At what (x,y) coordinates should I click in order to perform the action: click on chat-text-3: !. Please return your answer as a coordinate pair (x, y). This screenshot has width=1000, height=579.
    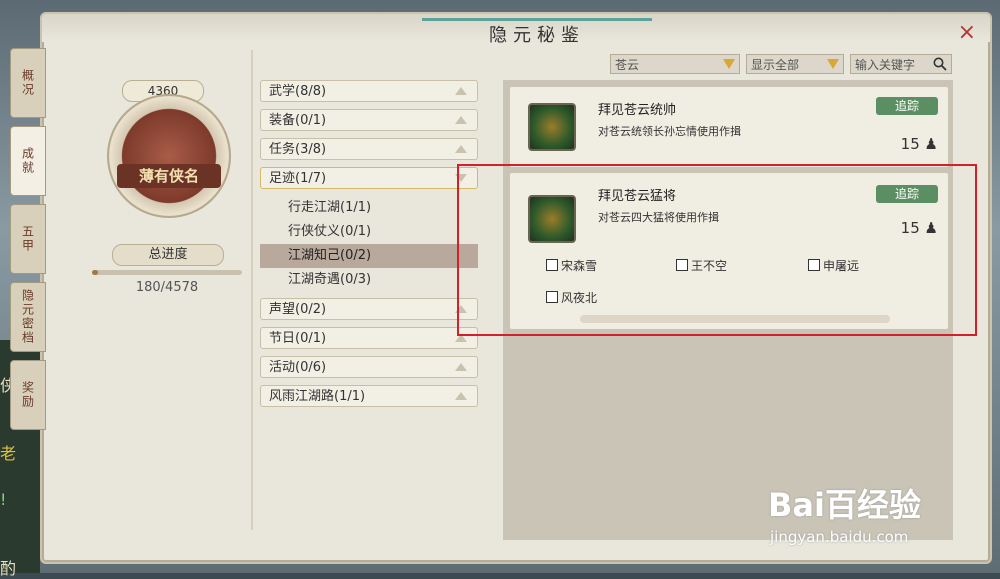
    Looking at the image, I should click on (3, 499).